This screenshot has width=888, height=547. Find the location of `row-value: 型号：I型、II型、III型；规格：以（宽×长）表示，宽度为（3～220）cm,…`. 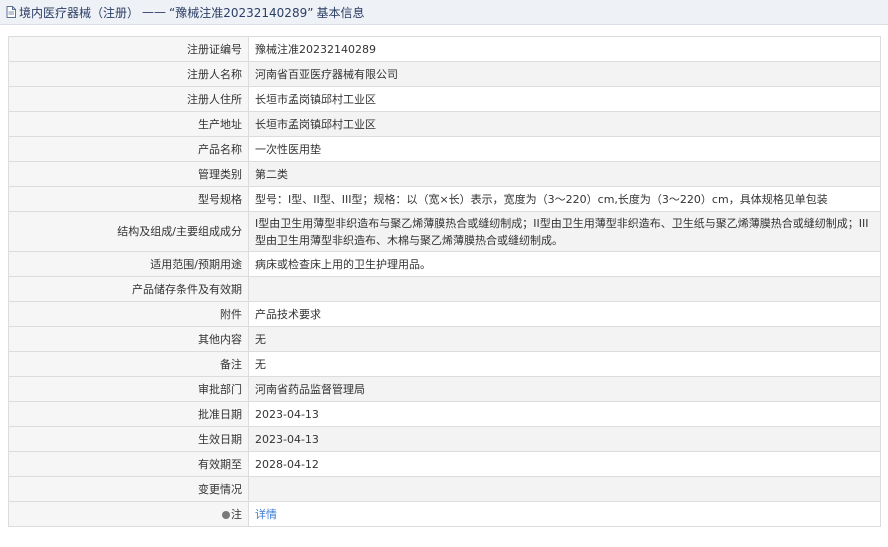

row-value: 型号：I型、II型、III型；规格：以（宽×长）表示，宽度为（3～220）cm,… is located at coordinates (564, 199).